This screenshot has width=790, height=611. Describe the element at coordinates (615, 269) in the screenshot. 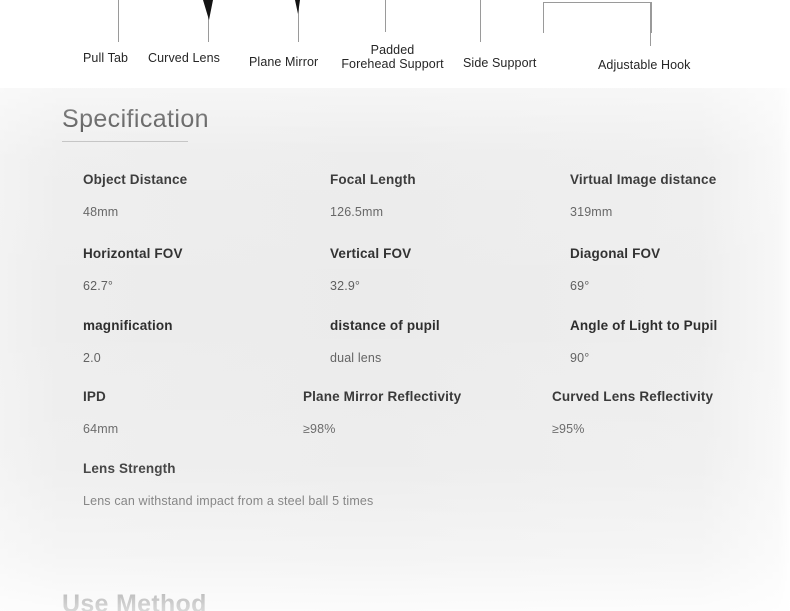

I see `spec-cell-diagonal-fov: Diagonal FOV 69°` at that location.